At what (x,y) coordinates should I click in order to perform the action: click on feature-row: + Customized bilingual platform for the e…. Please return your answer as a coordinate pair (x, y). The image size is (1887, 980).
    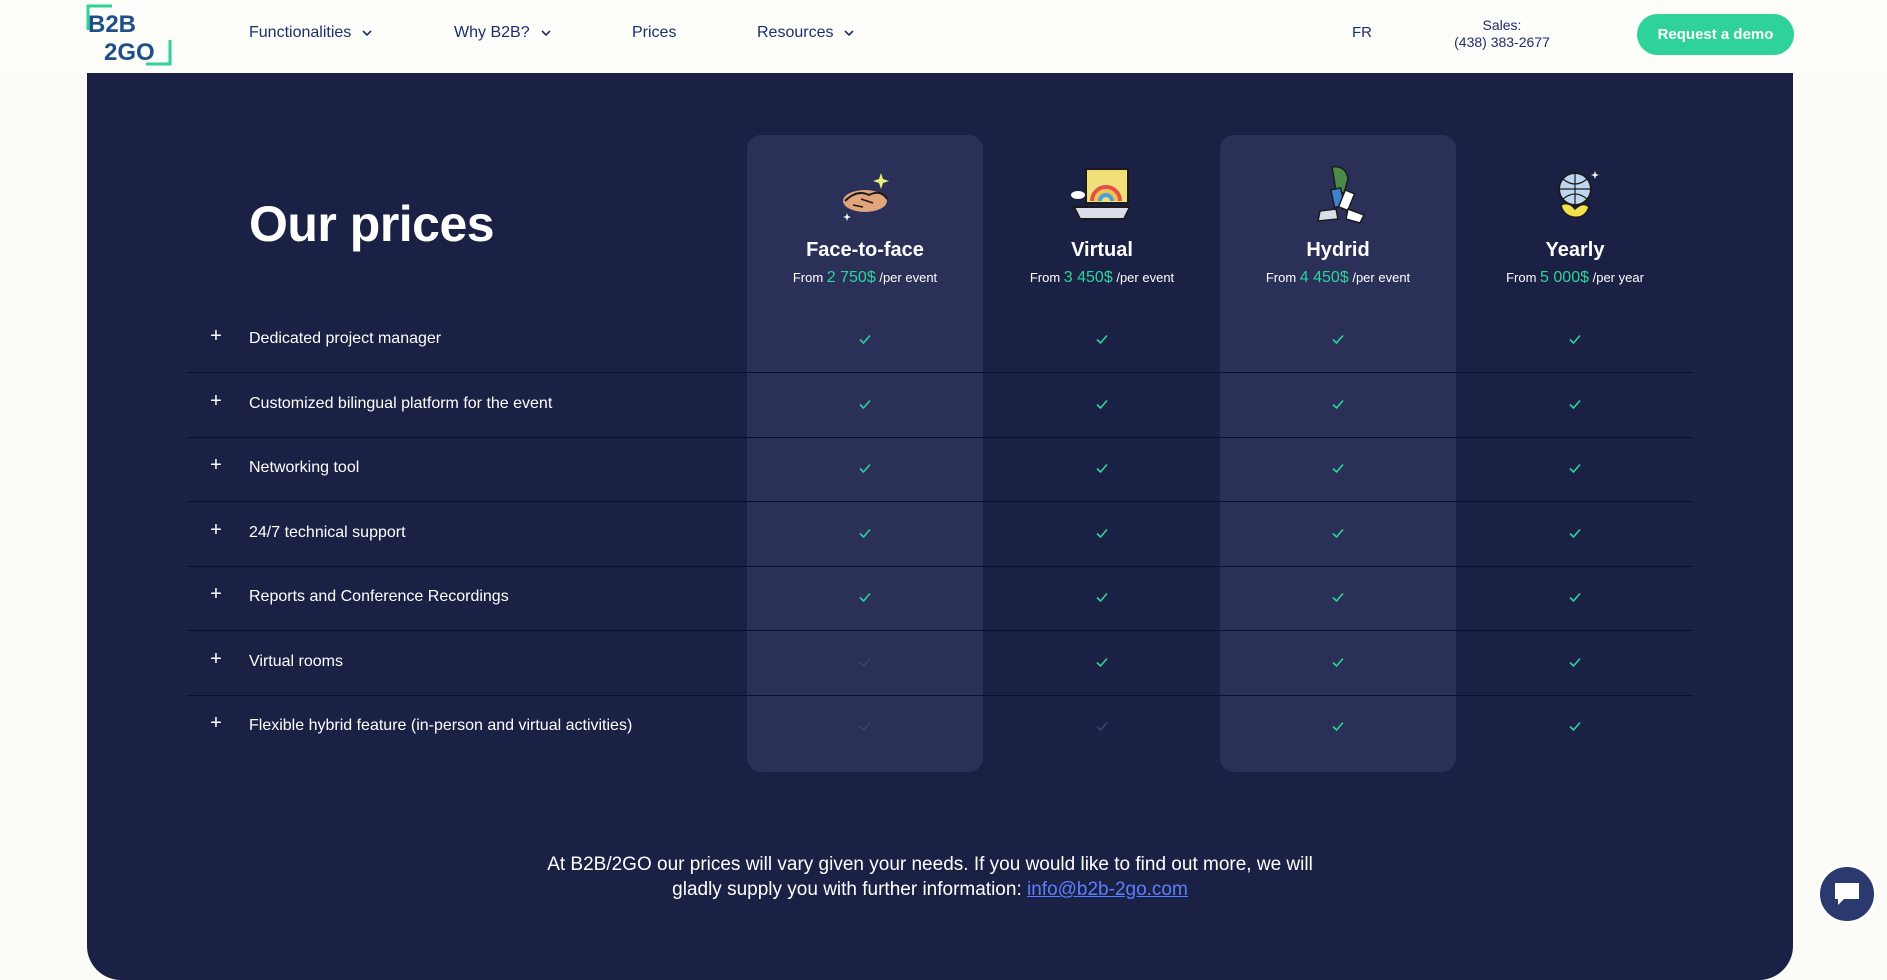
    Looking at the image, I should click on (940, 405).